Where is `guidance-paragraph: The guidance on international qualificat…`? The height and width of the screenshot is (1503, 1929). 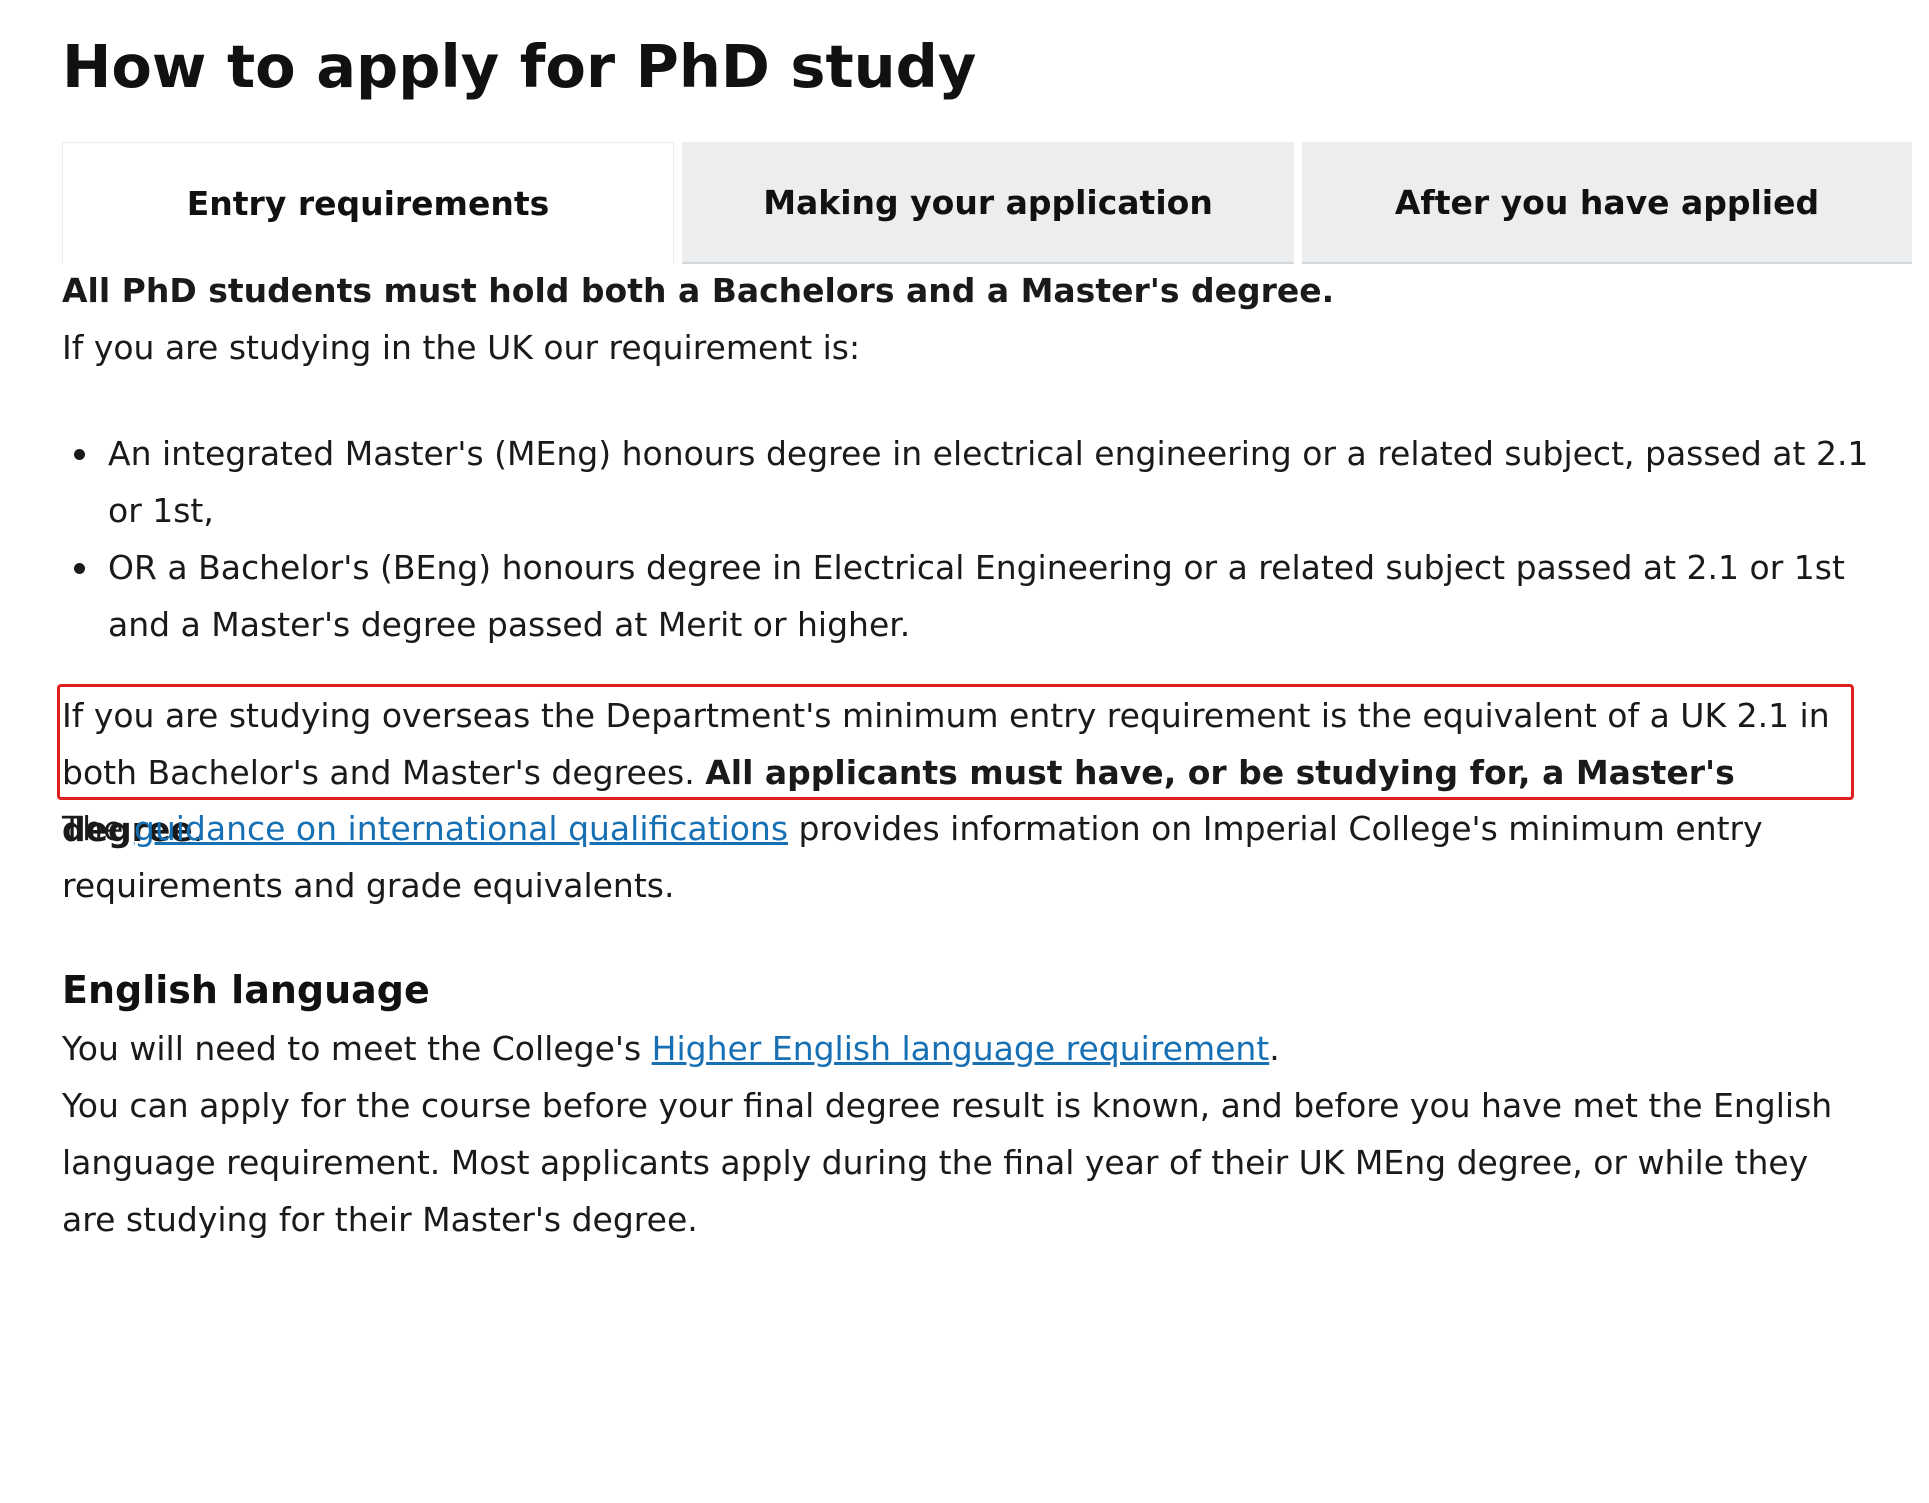
guidance-paragraph: The guidance on international qualificat… is located at coordinates (967, 857).